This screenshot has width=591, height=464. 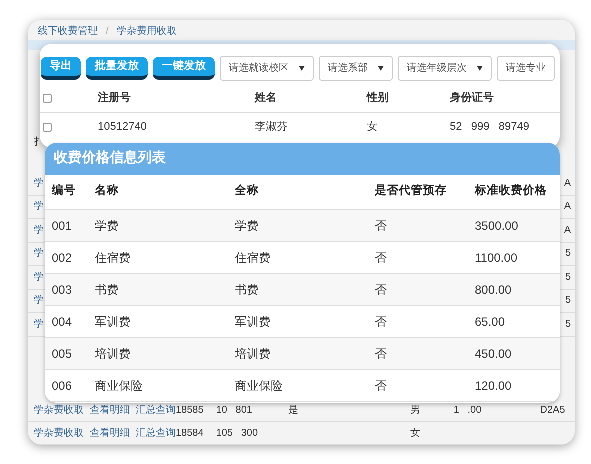 I want to click on table-cell: 52 999 89749, so click(x=490, y=126).